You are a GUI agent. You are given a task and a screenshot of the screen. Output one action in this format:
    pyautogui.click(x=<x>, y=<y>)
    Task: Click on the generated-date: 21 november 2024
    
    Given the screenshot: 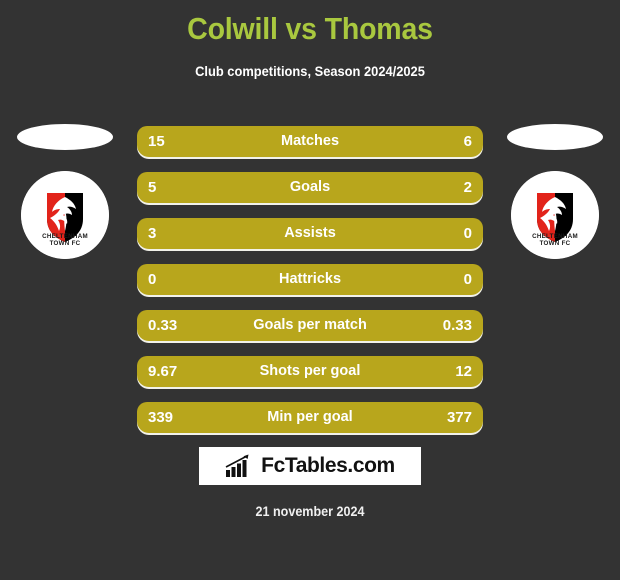 What is the action you would take?
    pyautogui.click(x=310, y=511)
    